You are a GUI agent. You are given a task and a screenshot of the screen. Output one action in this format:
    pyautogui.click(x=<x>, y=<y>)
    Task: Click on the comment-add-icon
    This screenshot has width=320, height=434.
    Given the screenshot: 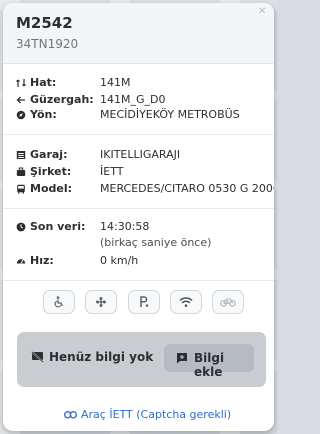 What is the action you would take?
    pyautogui.click(x=182, y=358)
    